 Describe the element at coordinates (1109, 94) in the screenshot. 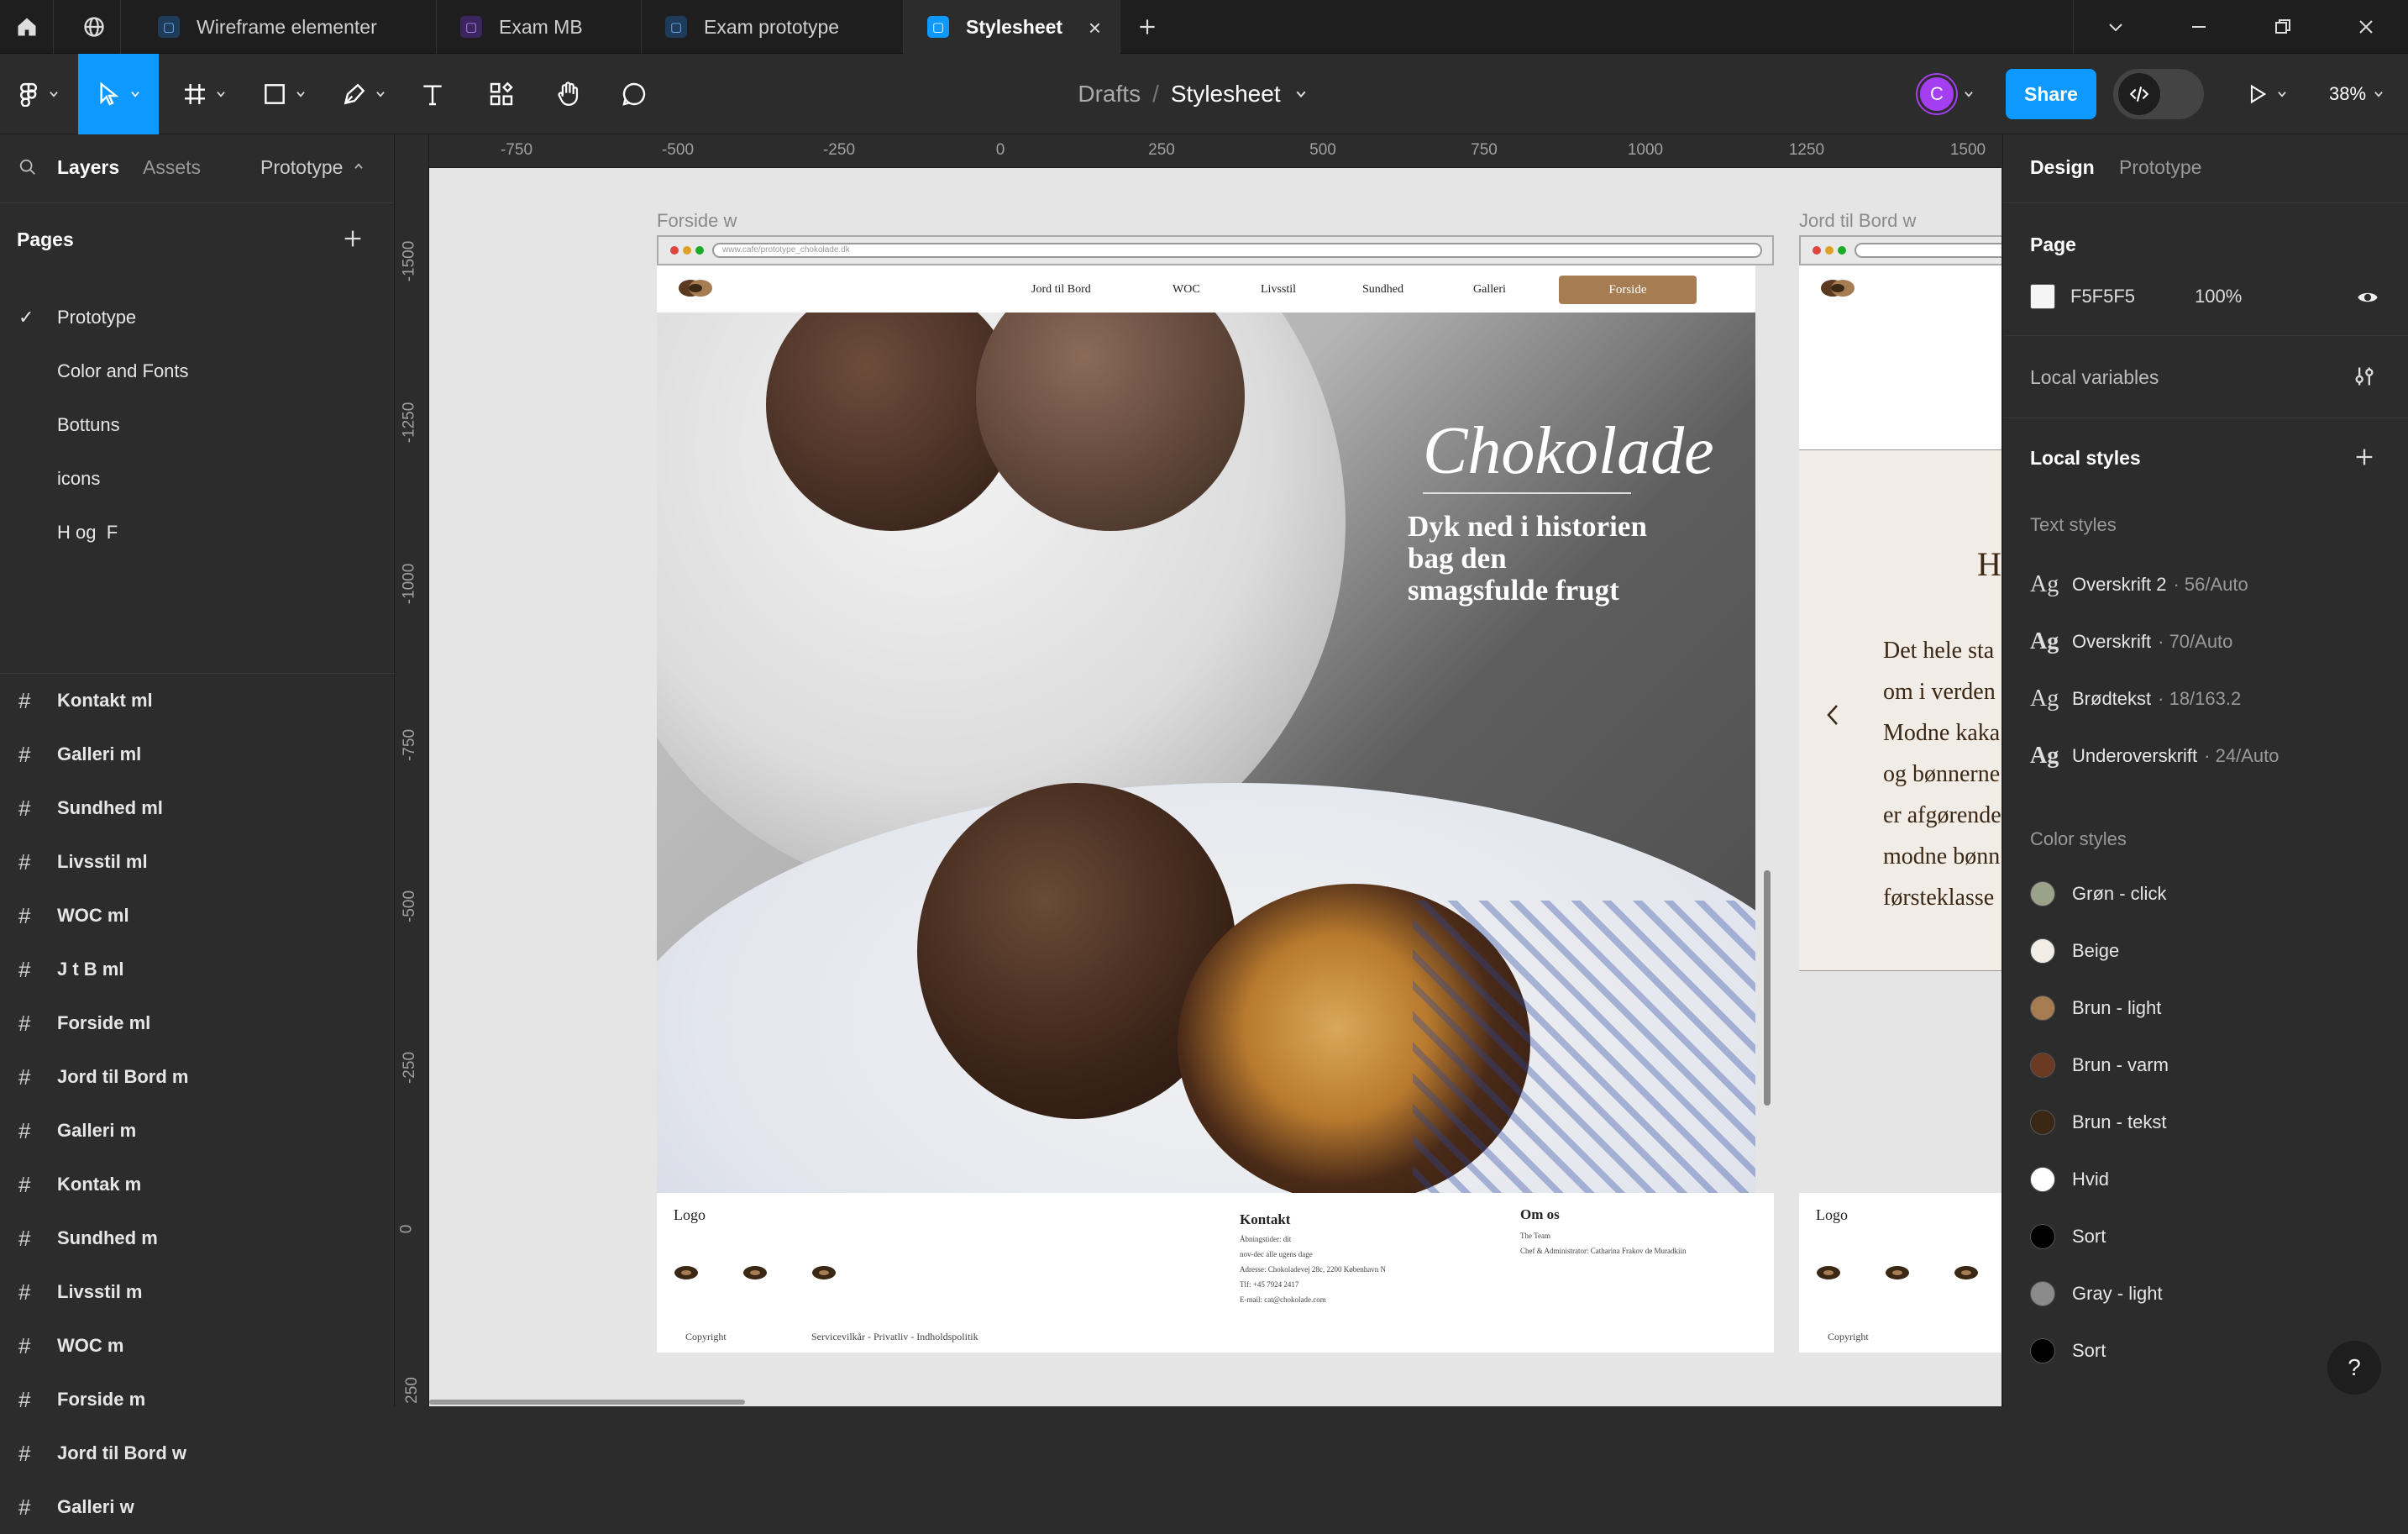

I see `breadcrumb-drafts: Drafts` at that location.